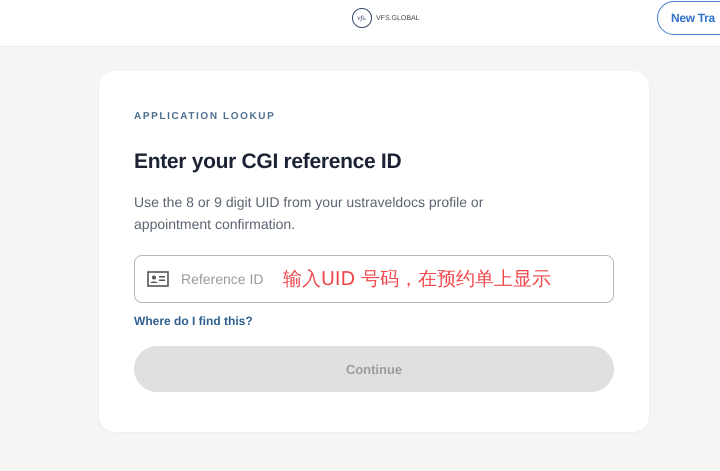 This screenshot has height=471, width=720. Describe the element at coordinates (309, 213) in the screenshot. I see `description: Use the 8 or 9 digit UID from your ustraveldocs profile or appointment confirmation.` at that location.